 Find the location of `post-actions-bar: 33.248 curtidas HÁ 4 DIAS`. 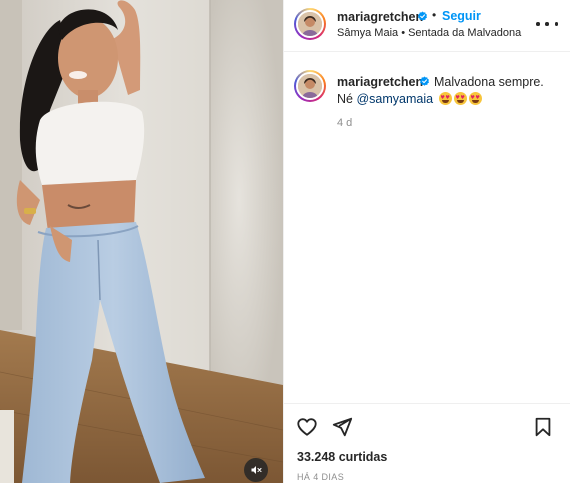

post-actions-bar: 33.248 curtidas HÁ 4 DIAS is located at coordinates (427, 443).